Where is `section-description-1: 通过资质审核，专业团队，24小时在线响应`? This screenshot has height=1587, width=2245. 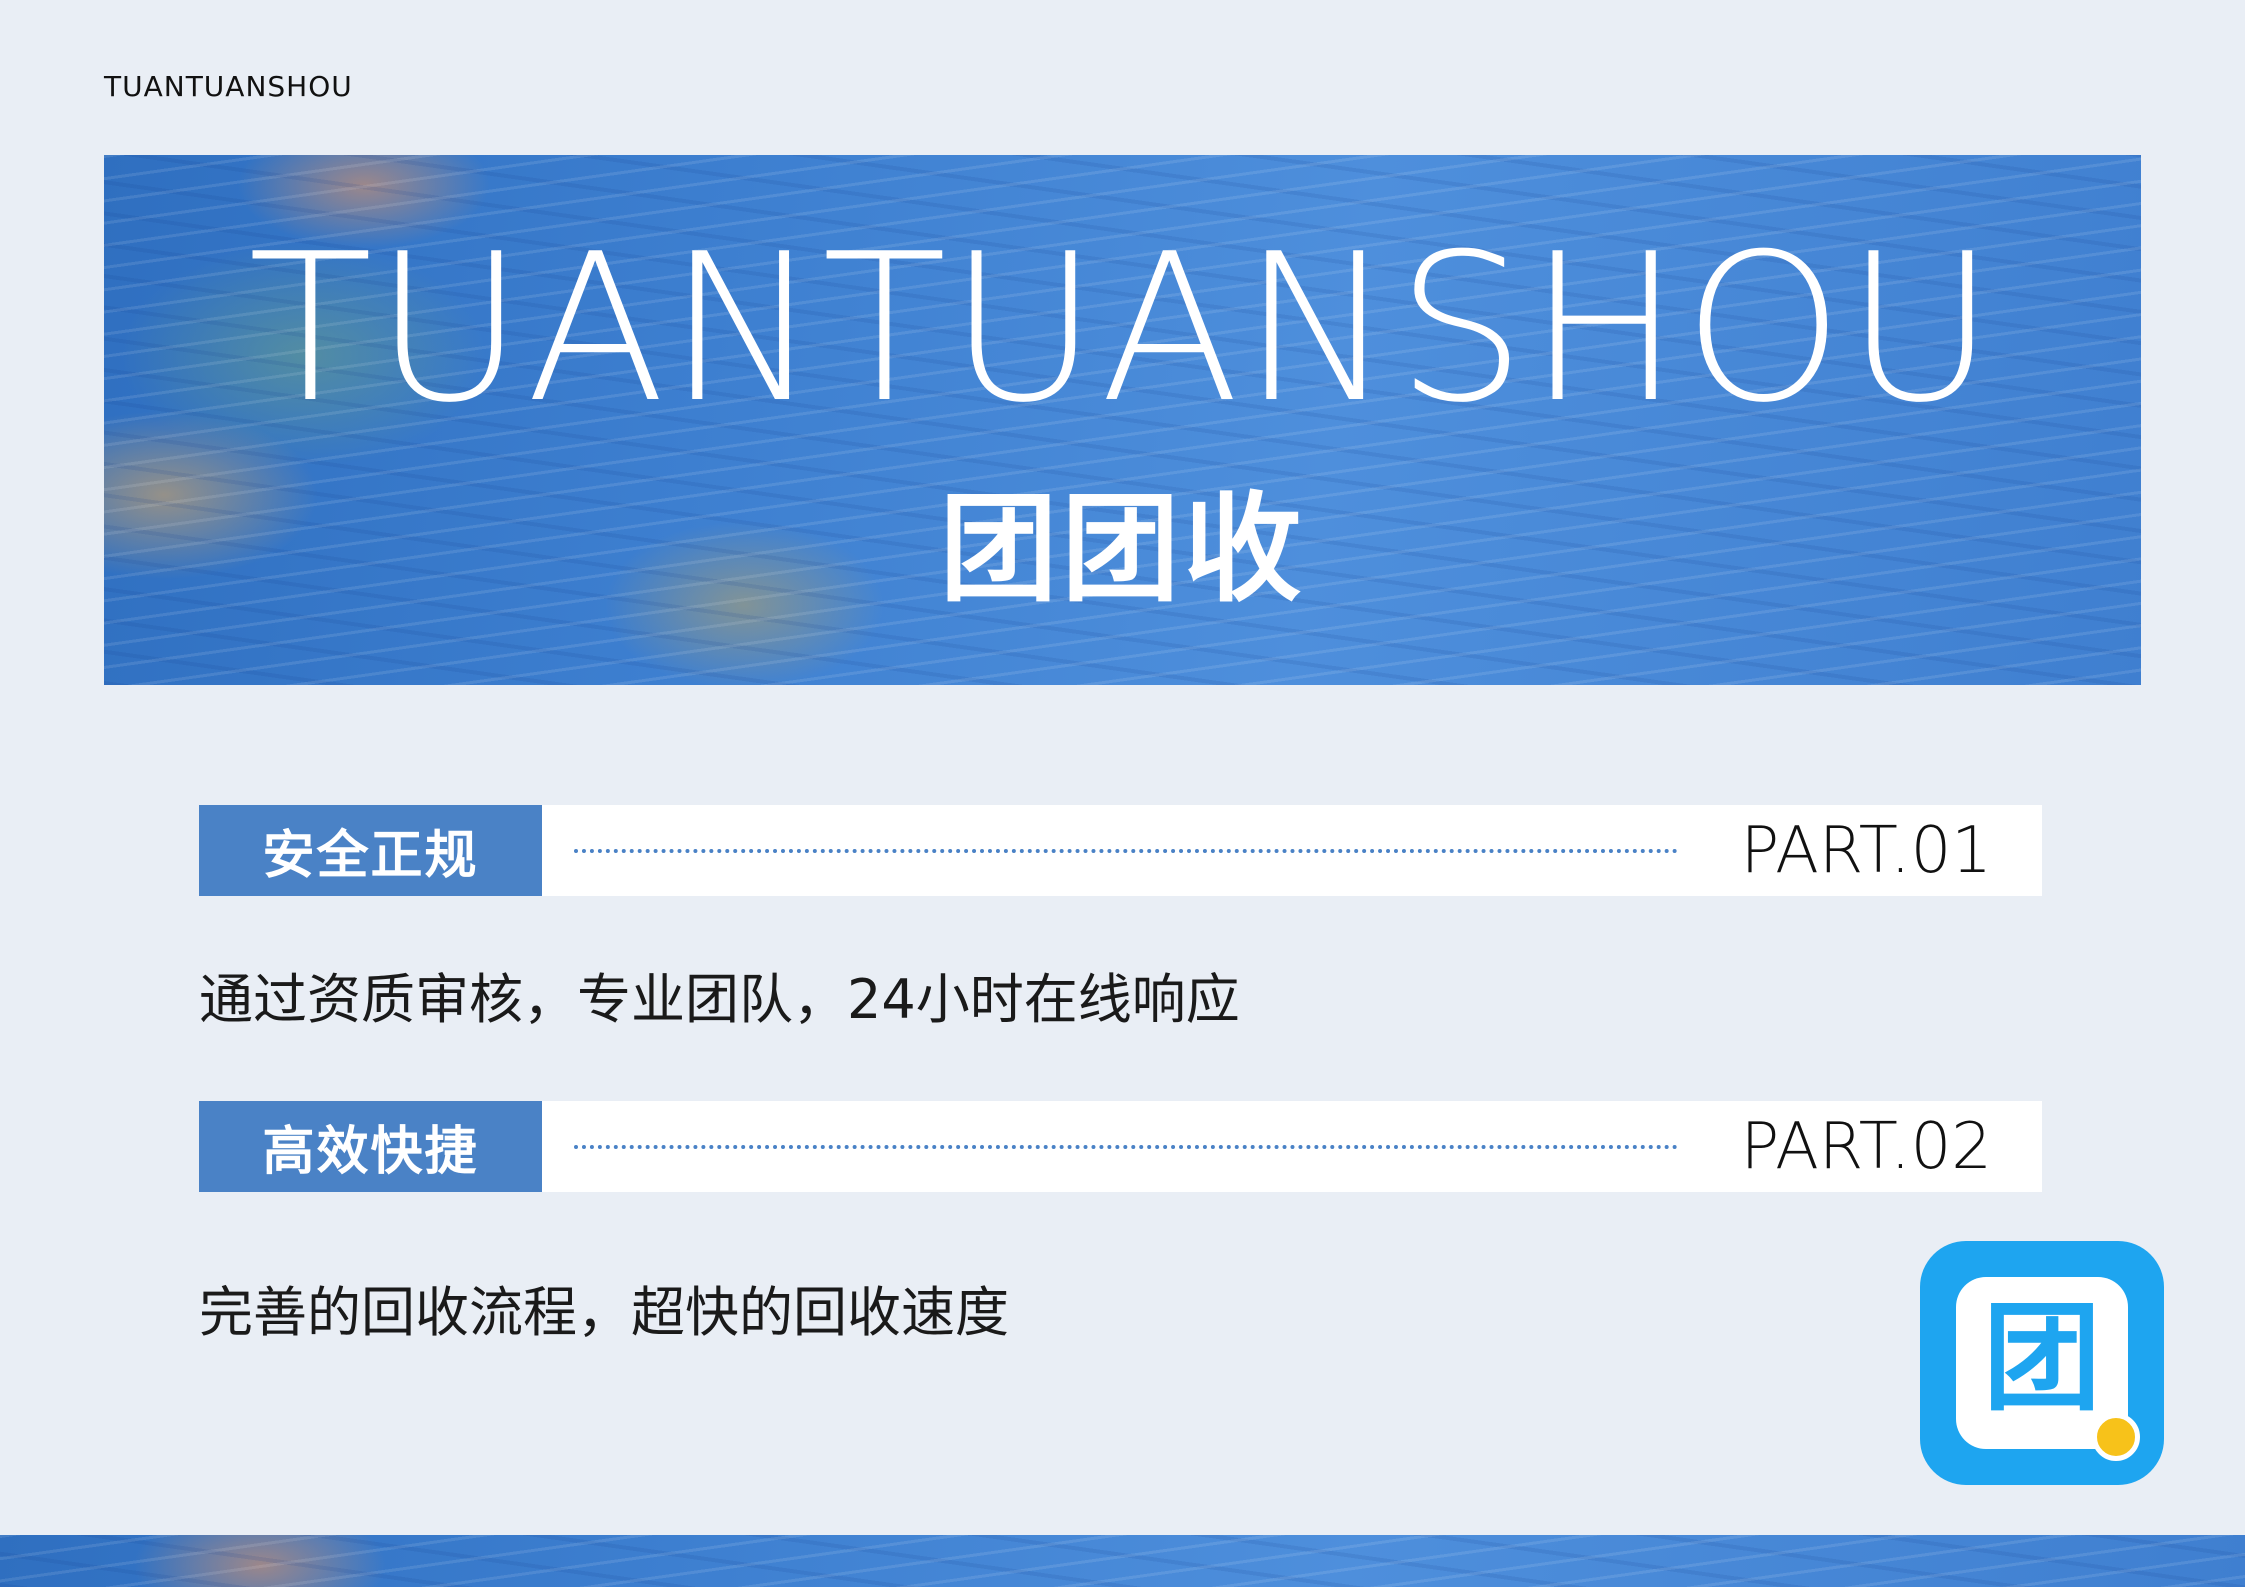 section-description-1: 通过资质审核，专业团队，24小时在线响应 is located at coordinates (719, 999).